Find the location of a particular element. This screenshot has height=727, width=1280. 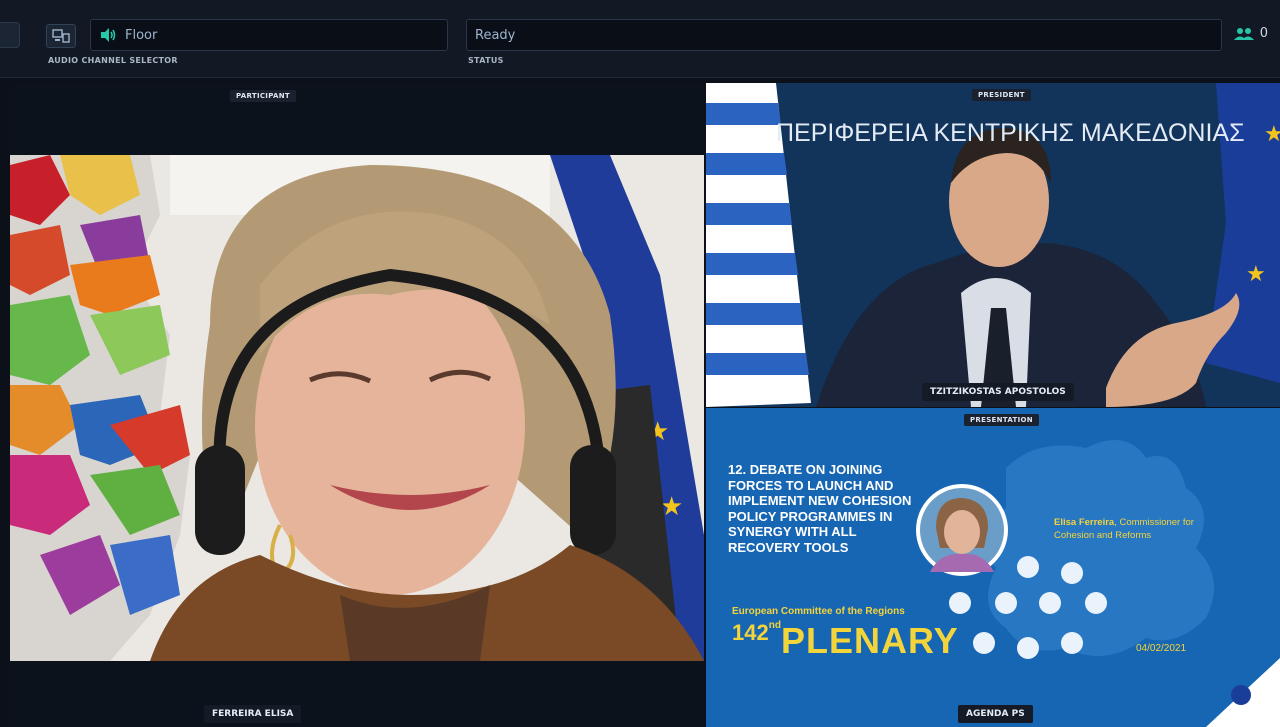

speaker-portrait is located at coordinates (962, 530).